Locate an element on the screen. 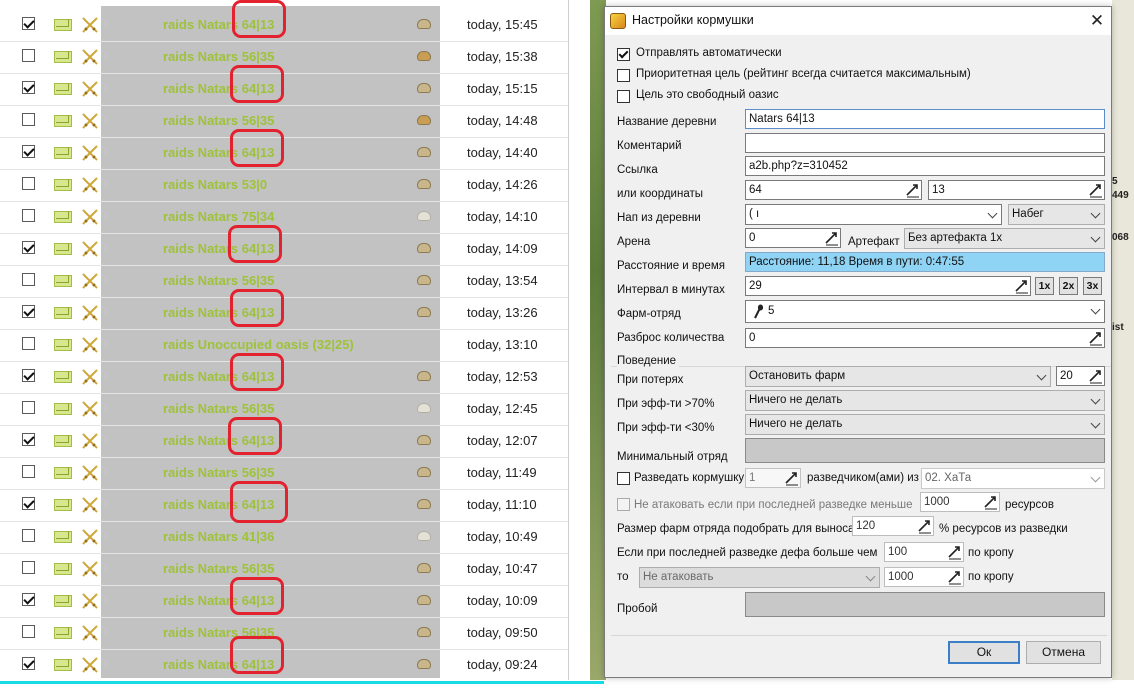 This screenshot has width=1134, height=696. report-subject: raids Natars 75|34 is located at coordinates (218, 216).